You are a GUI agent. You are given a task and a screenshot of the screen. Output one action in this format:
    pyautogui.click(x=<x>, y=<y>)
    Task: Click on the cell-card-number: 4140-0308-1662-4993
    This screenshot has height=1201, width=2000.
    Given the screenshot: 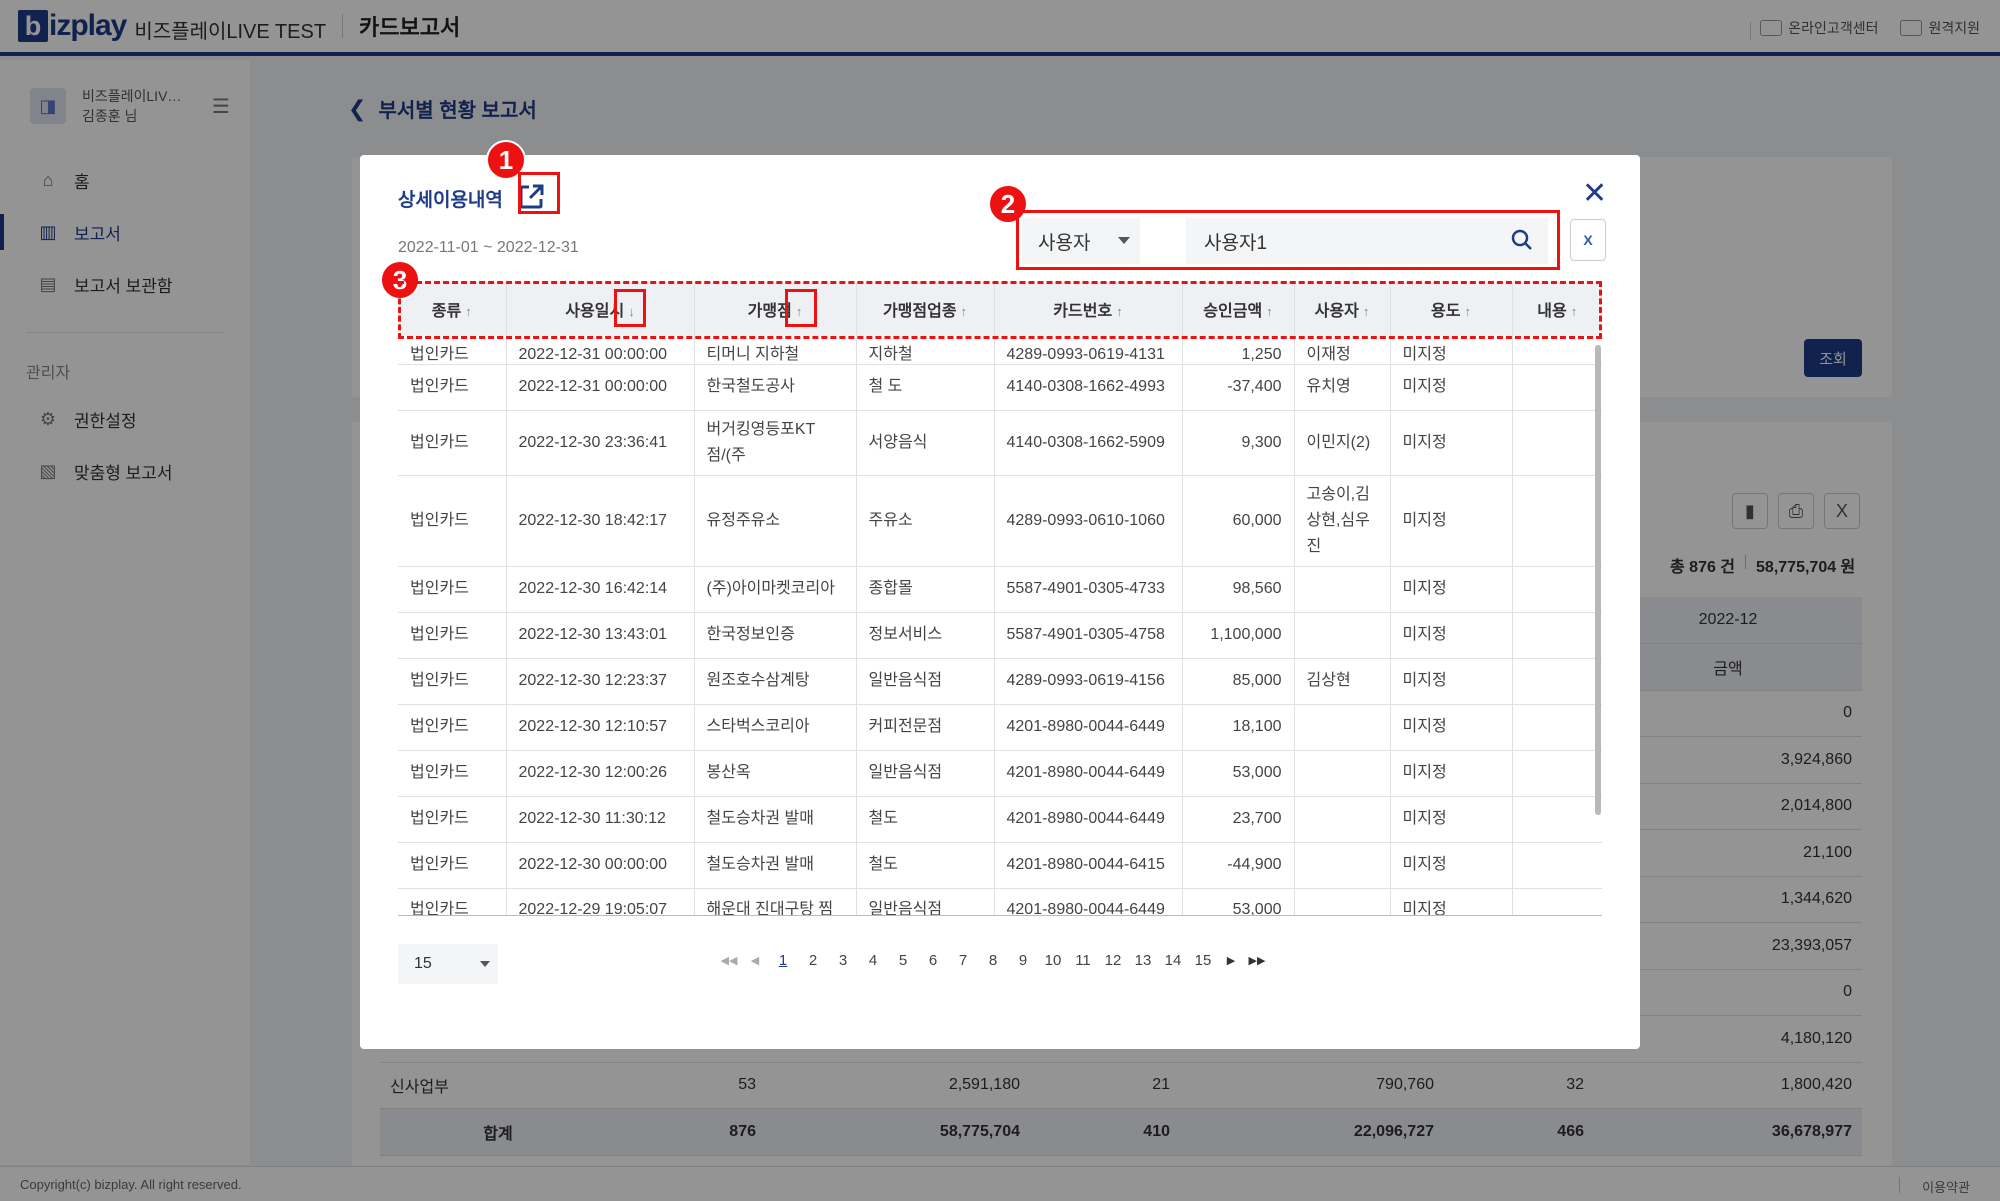 What is the action you would take?
    pyautogui.click(x=1088, y=387)
    